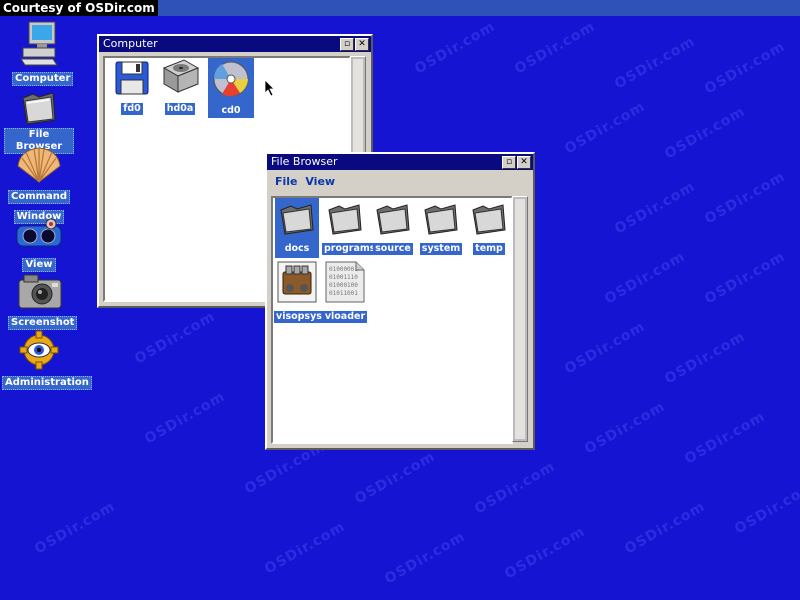 Image resolution: width=800 pixels, height=600 pixels. Describe the element at coordinates (269, 88) in the screenshot. I see `mouse-cursor-icon` at that location.